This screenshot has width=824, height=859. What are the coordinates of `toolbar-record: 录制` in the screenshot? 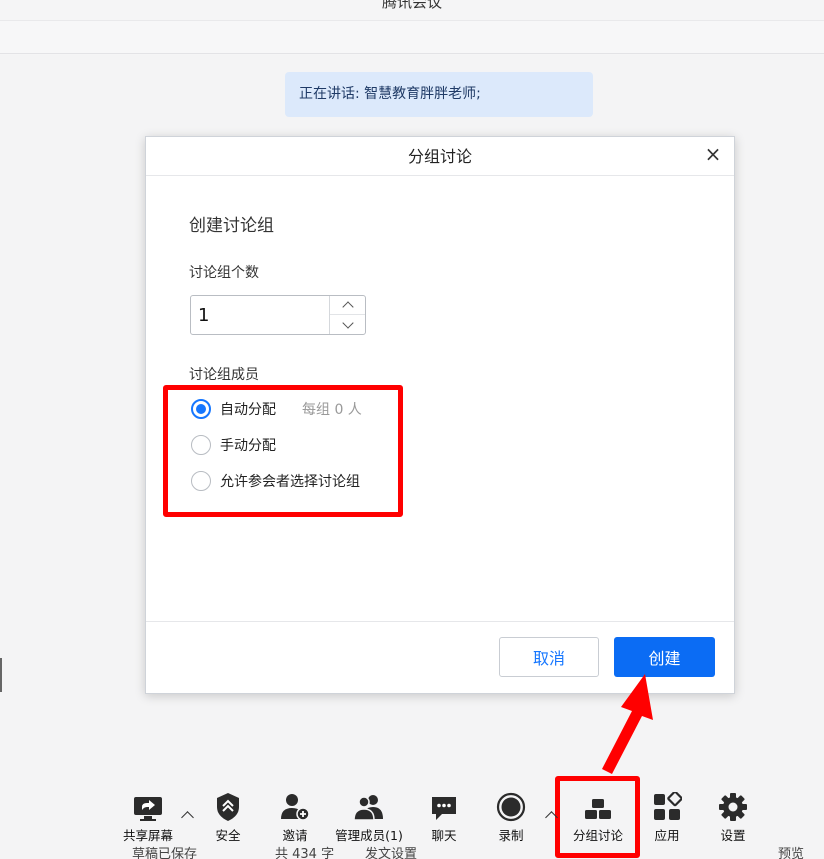 It's located at (511, 817).